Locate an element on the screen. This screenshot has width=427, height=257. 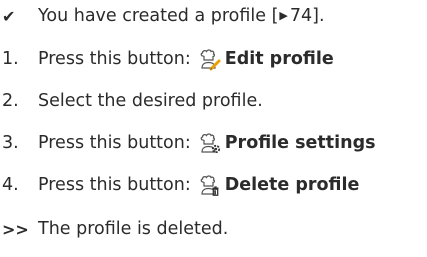
checkmark-icon: ✔ is located at coordinates (9, 16).